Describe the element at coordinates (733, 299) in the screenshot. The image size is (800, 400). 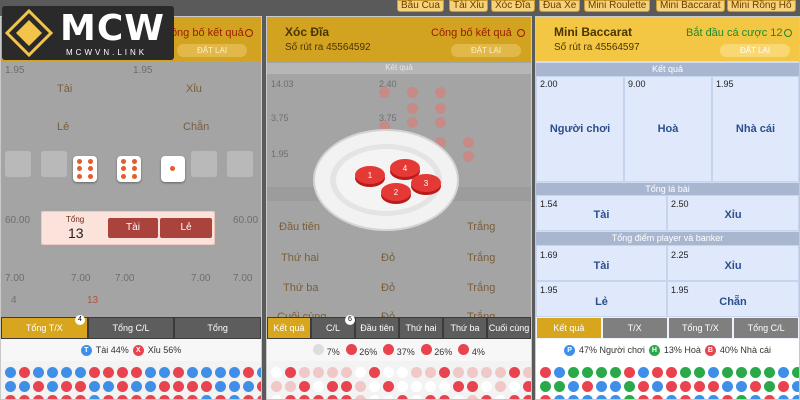
I see `bet-diem-chan: 1.95 Chẵn` at that location.